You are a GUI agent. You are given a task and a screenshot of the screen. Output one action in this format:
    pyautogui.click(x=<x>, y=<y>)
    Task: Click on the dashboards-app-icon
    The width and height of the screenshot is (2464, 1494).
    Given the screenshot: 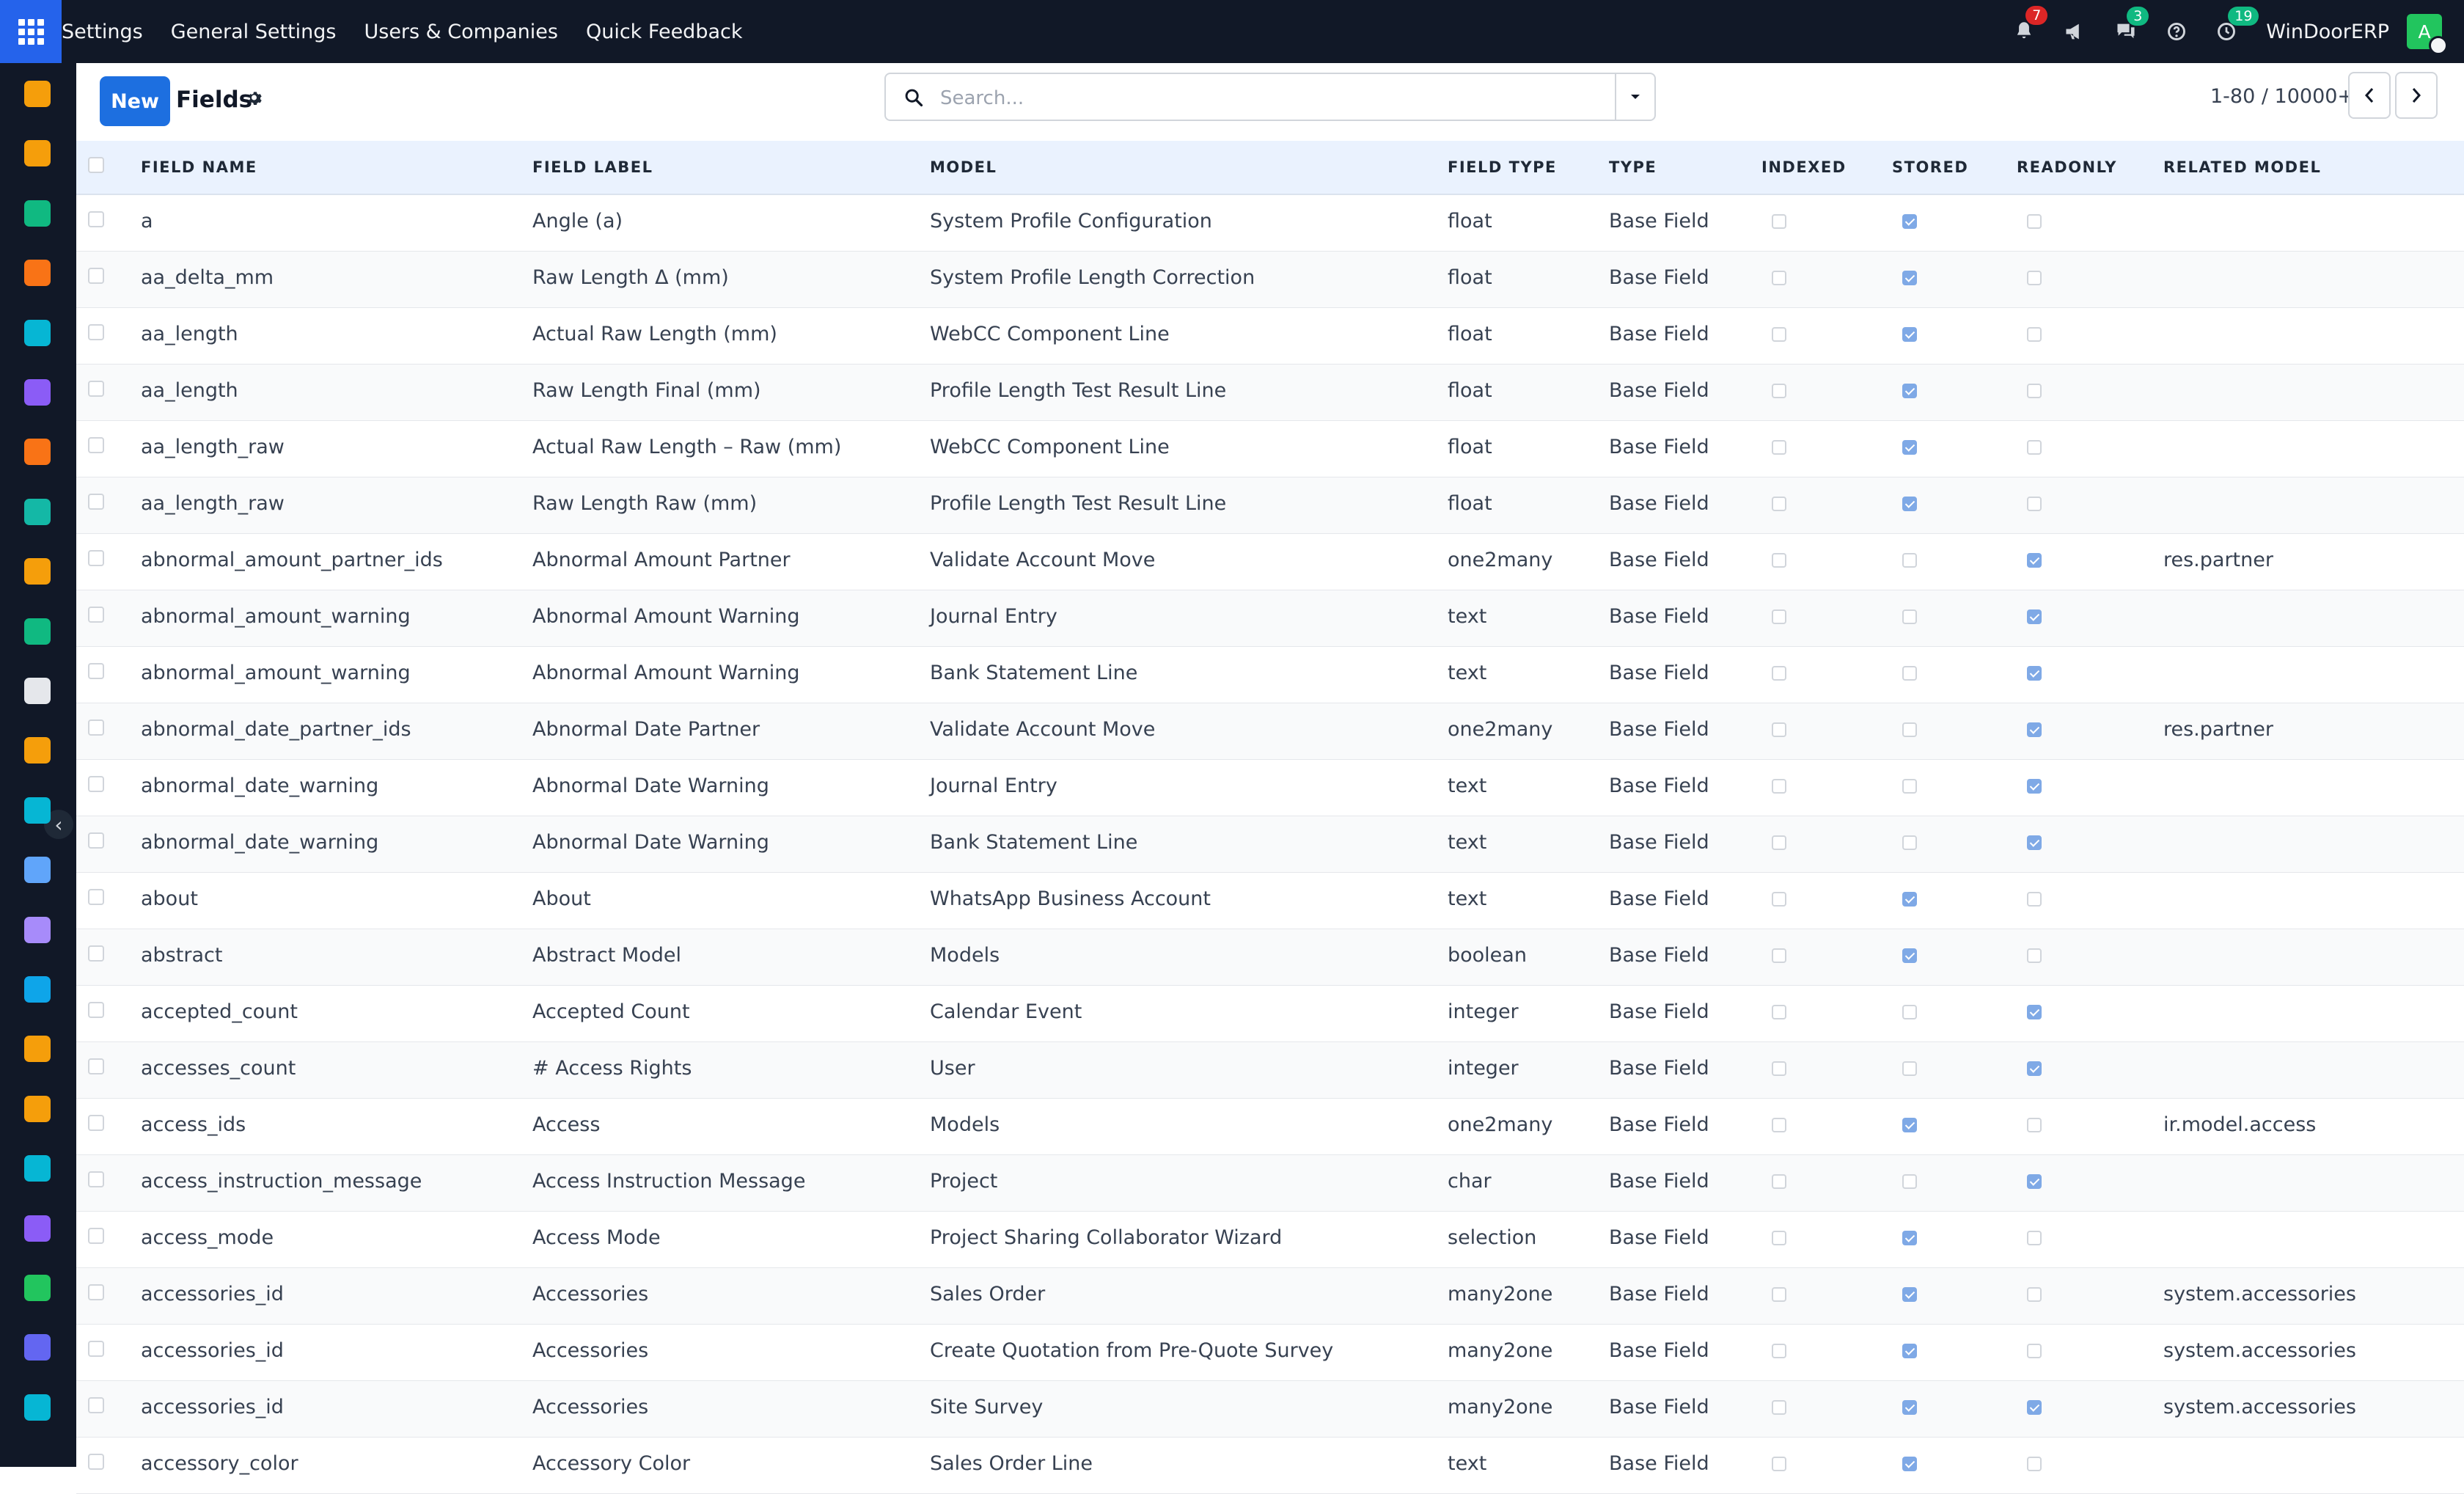 What is the action you would take?
    pyautogui.click(x=37, y=1228)
    